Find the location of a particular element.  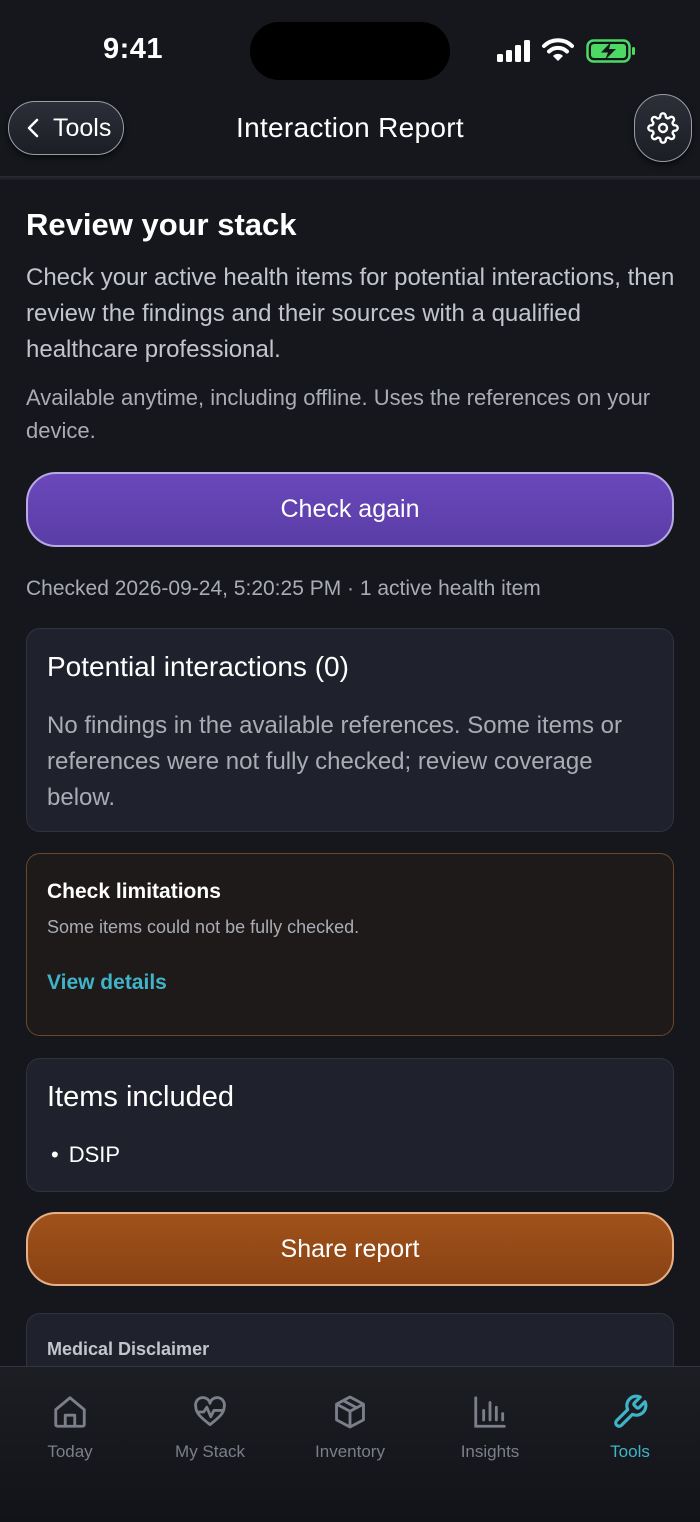

wifi-icon is located at coordinates (558, 49).